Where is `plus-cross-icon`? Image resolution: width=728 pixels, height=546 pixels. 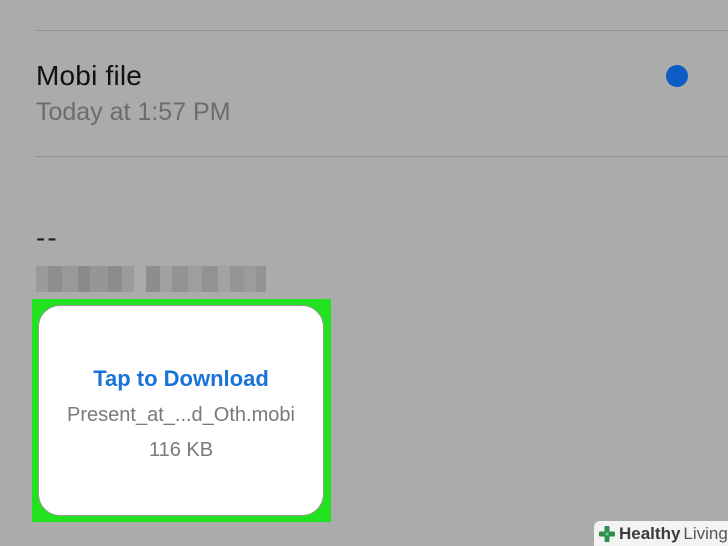
plus-cross-icon is located at coordinates (607, 533).